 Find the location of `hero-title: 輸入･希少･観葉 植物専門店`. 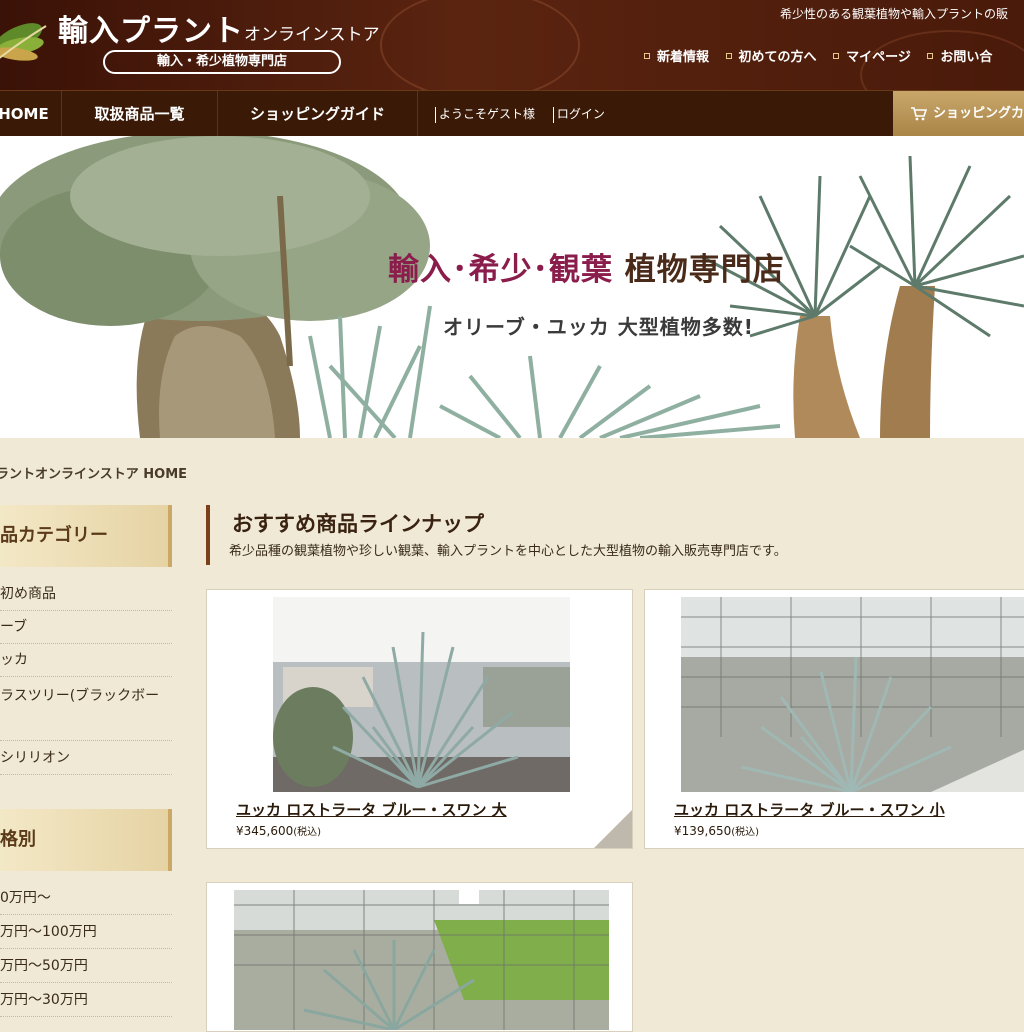

hero-title: 輸入･希少･観葉 植物専門店 is located at coordinates (586, 266).